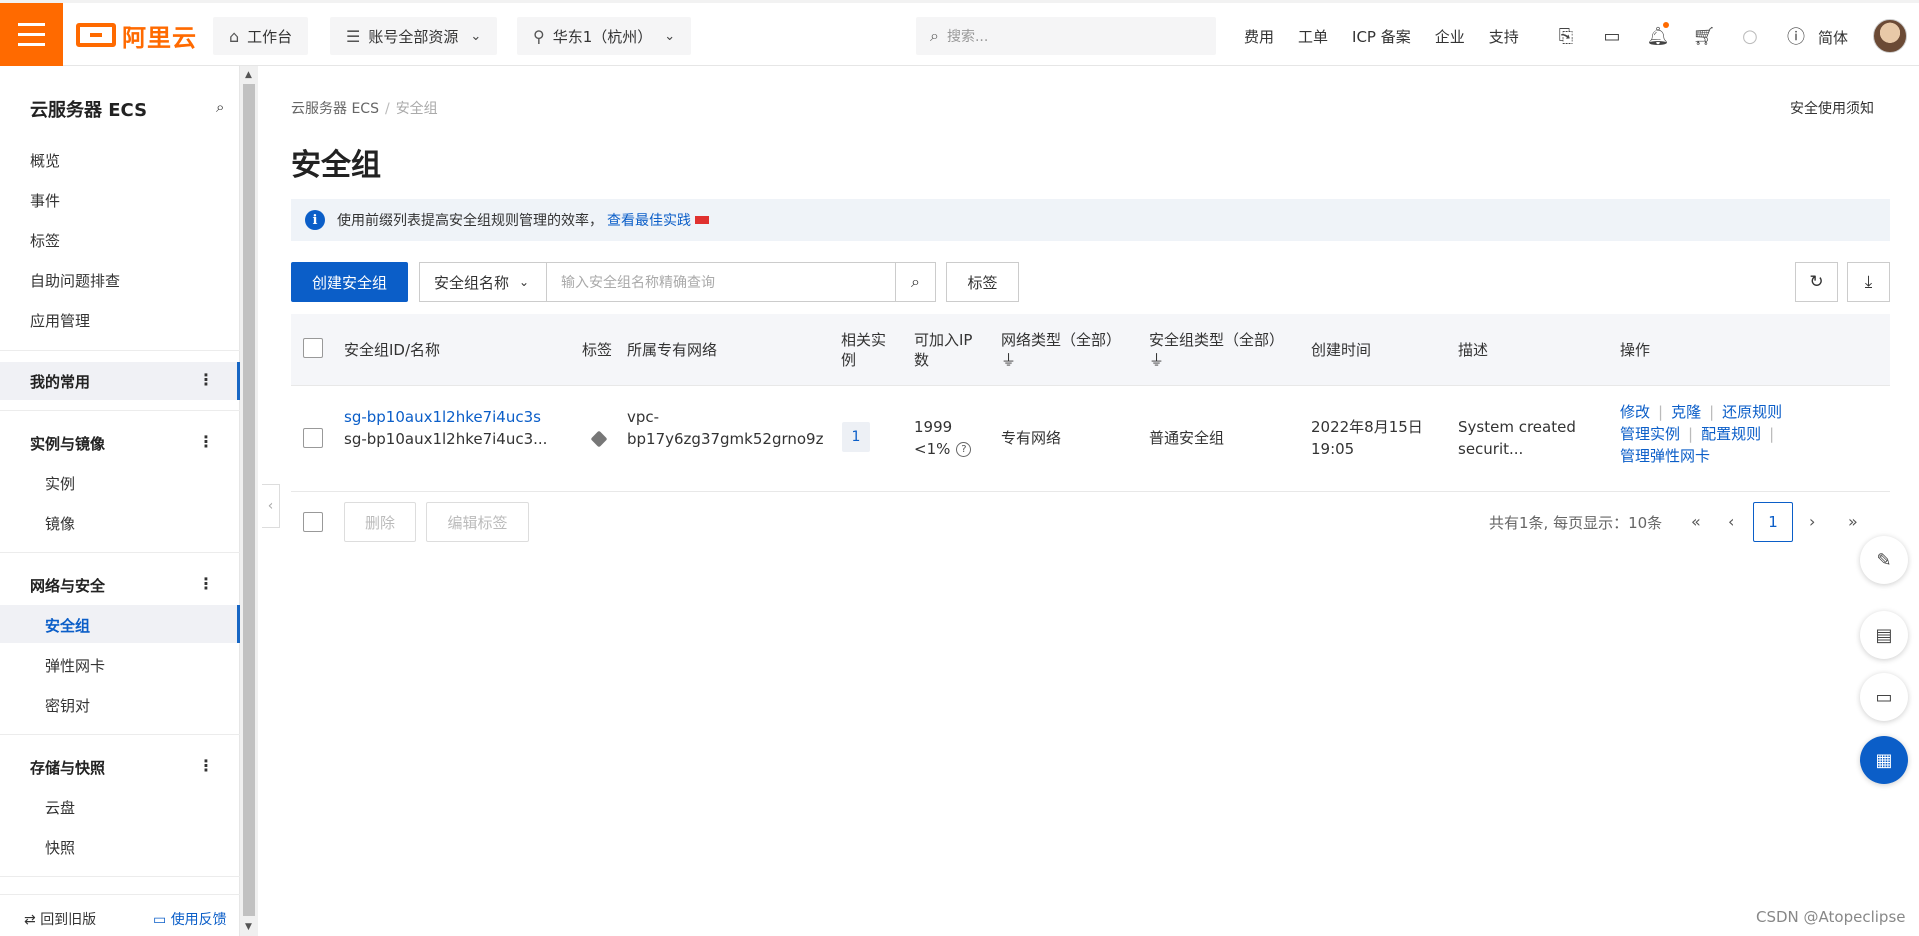 The image size is (1919, 936). I want to click on sidebar-group-instances: 实例与镜像, so click(67, 443).